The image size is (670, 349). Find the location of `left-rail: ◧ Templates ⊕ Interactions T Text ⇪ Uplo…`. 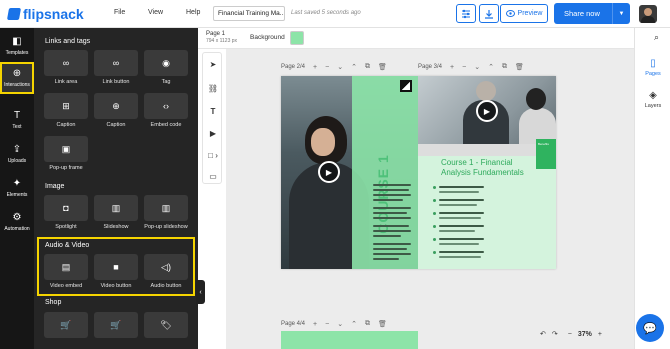

left-rail: ◧ Templates ⊕ Interactions T Text ⇪ Uplo… is located at coordinates (17, 188).